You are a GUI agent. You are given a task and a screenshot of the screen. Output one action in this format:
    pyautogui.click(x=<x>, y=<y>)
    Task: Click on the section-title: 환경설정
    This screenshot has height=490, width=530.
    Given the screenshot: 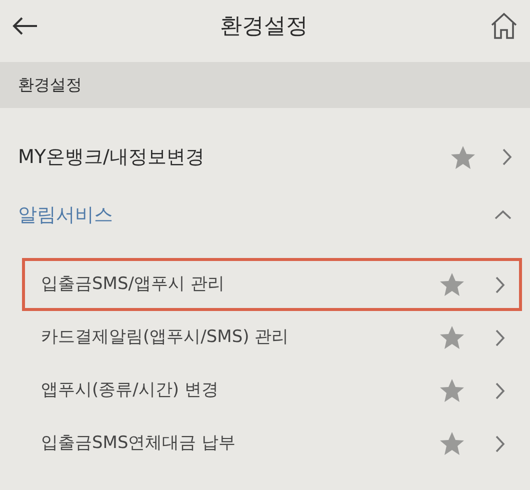 What is the action you would take?
    pyautogui.click(x=50, y=85)
    